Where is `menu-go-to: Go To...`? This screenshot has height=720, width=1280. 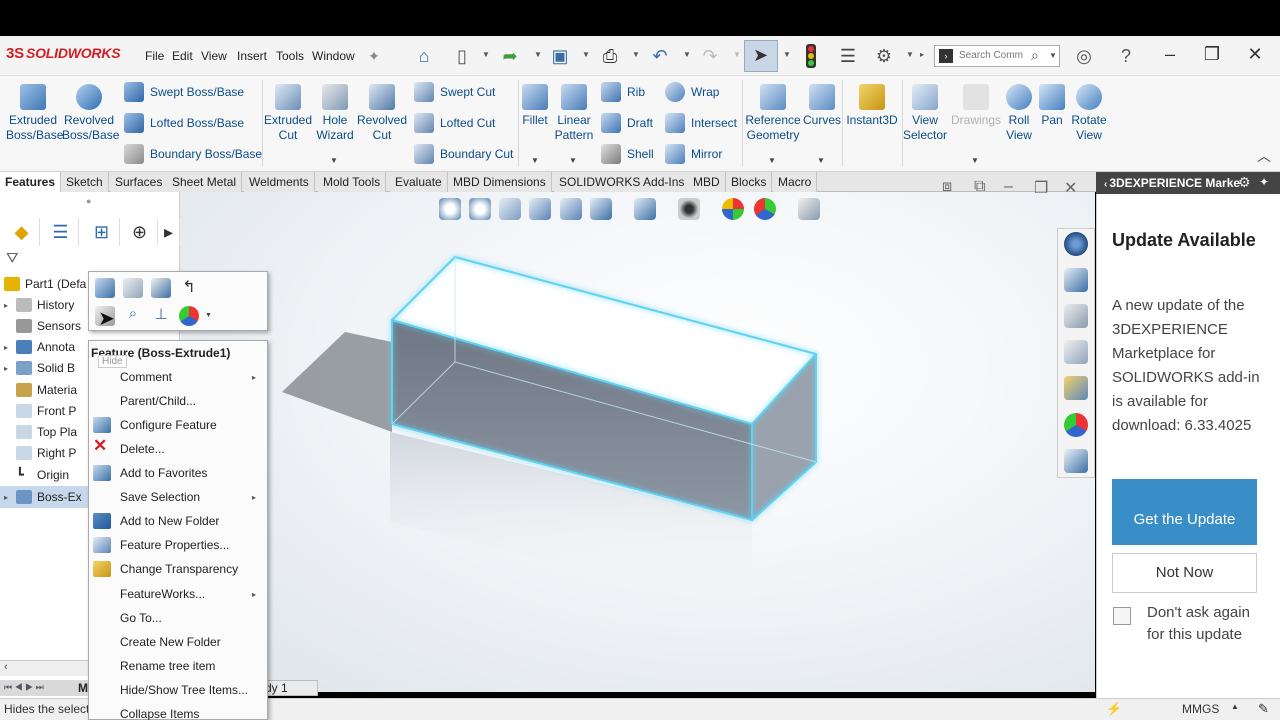
menu-go-to: Go To... is located at coordinates (141, 618).